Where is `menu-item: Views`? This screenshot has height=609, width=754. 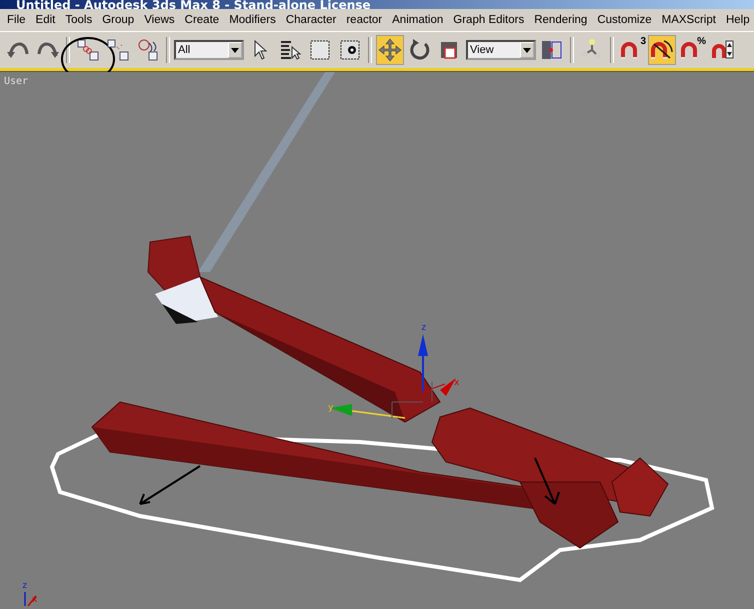 menu-item: Views is located at coordinates (159, 20).